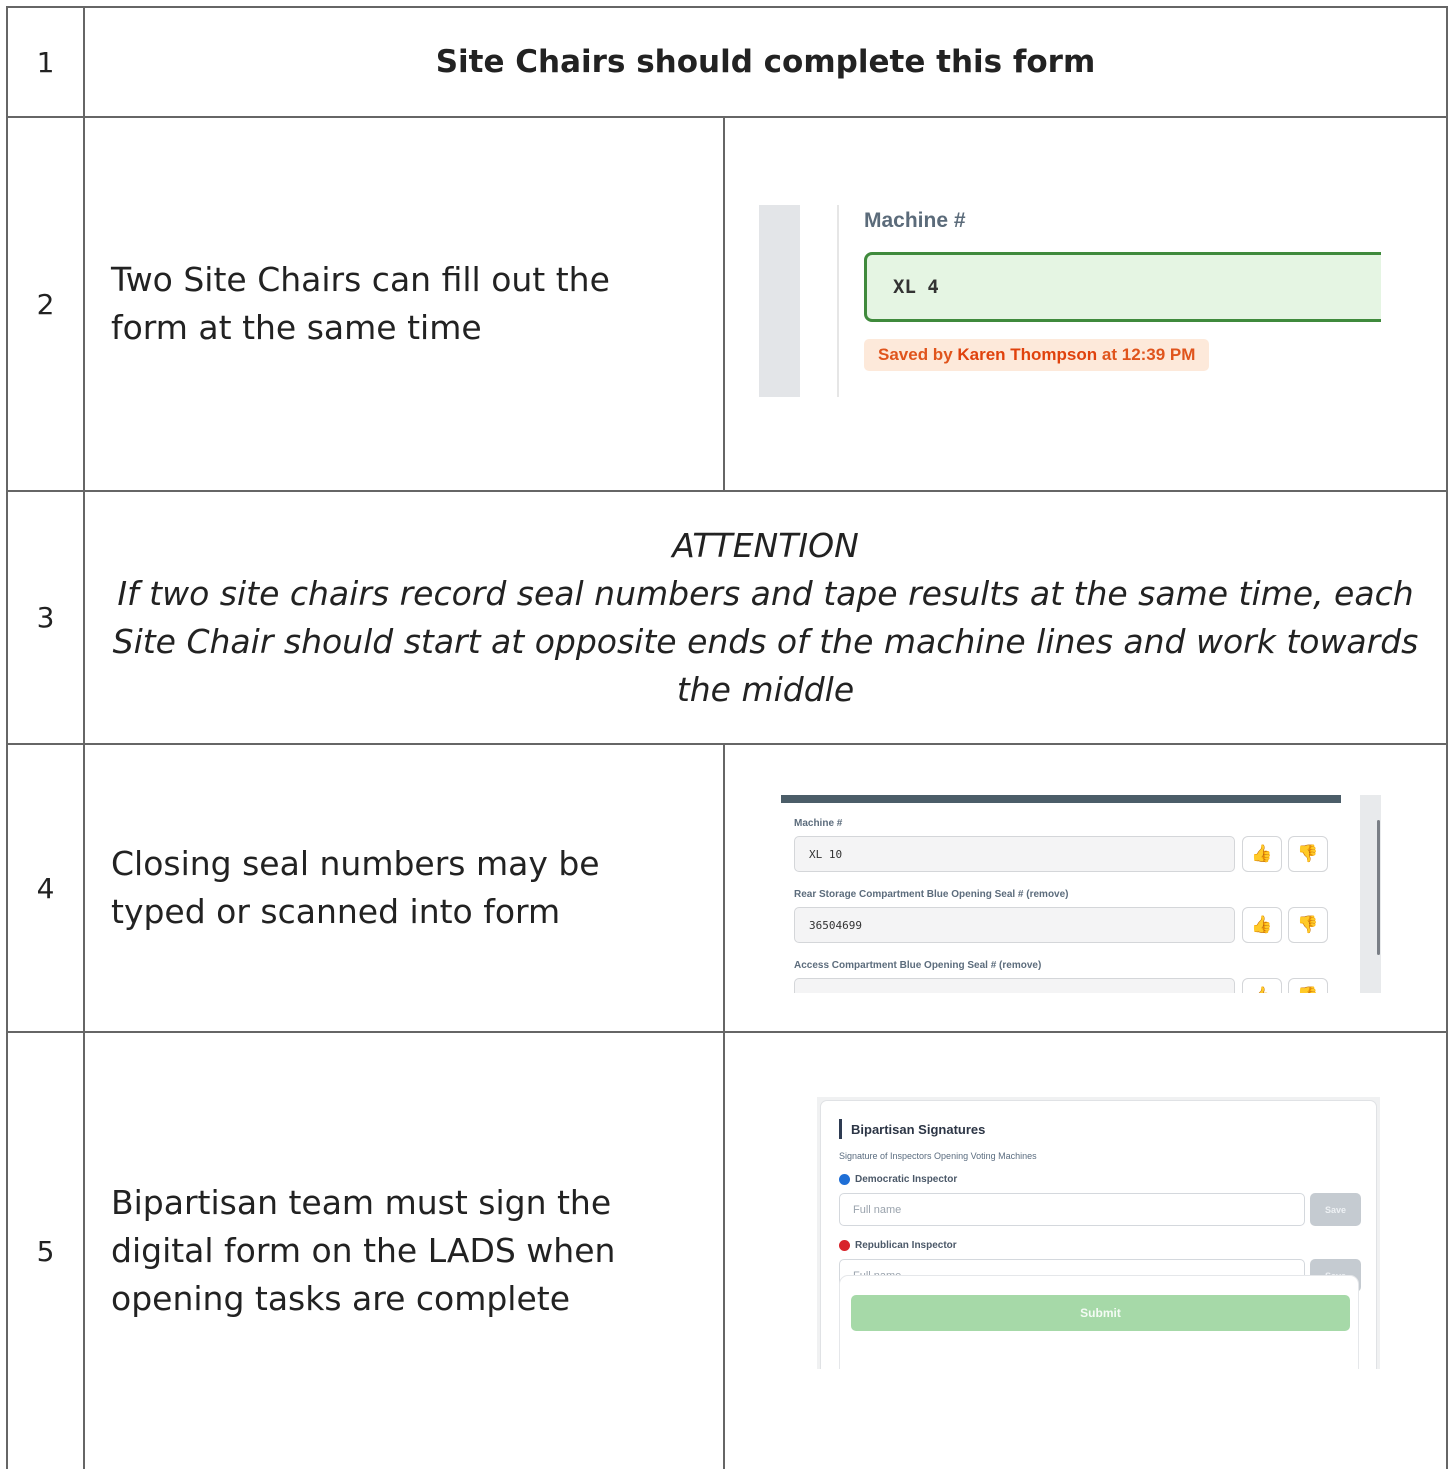  Describe the element at coordinates (915, 220) in the screenshot. I see `machine-label: Machine #` at that location.